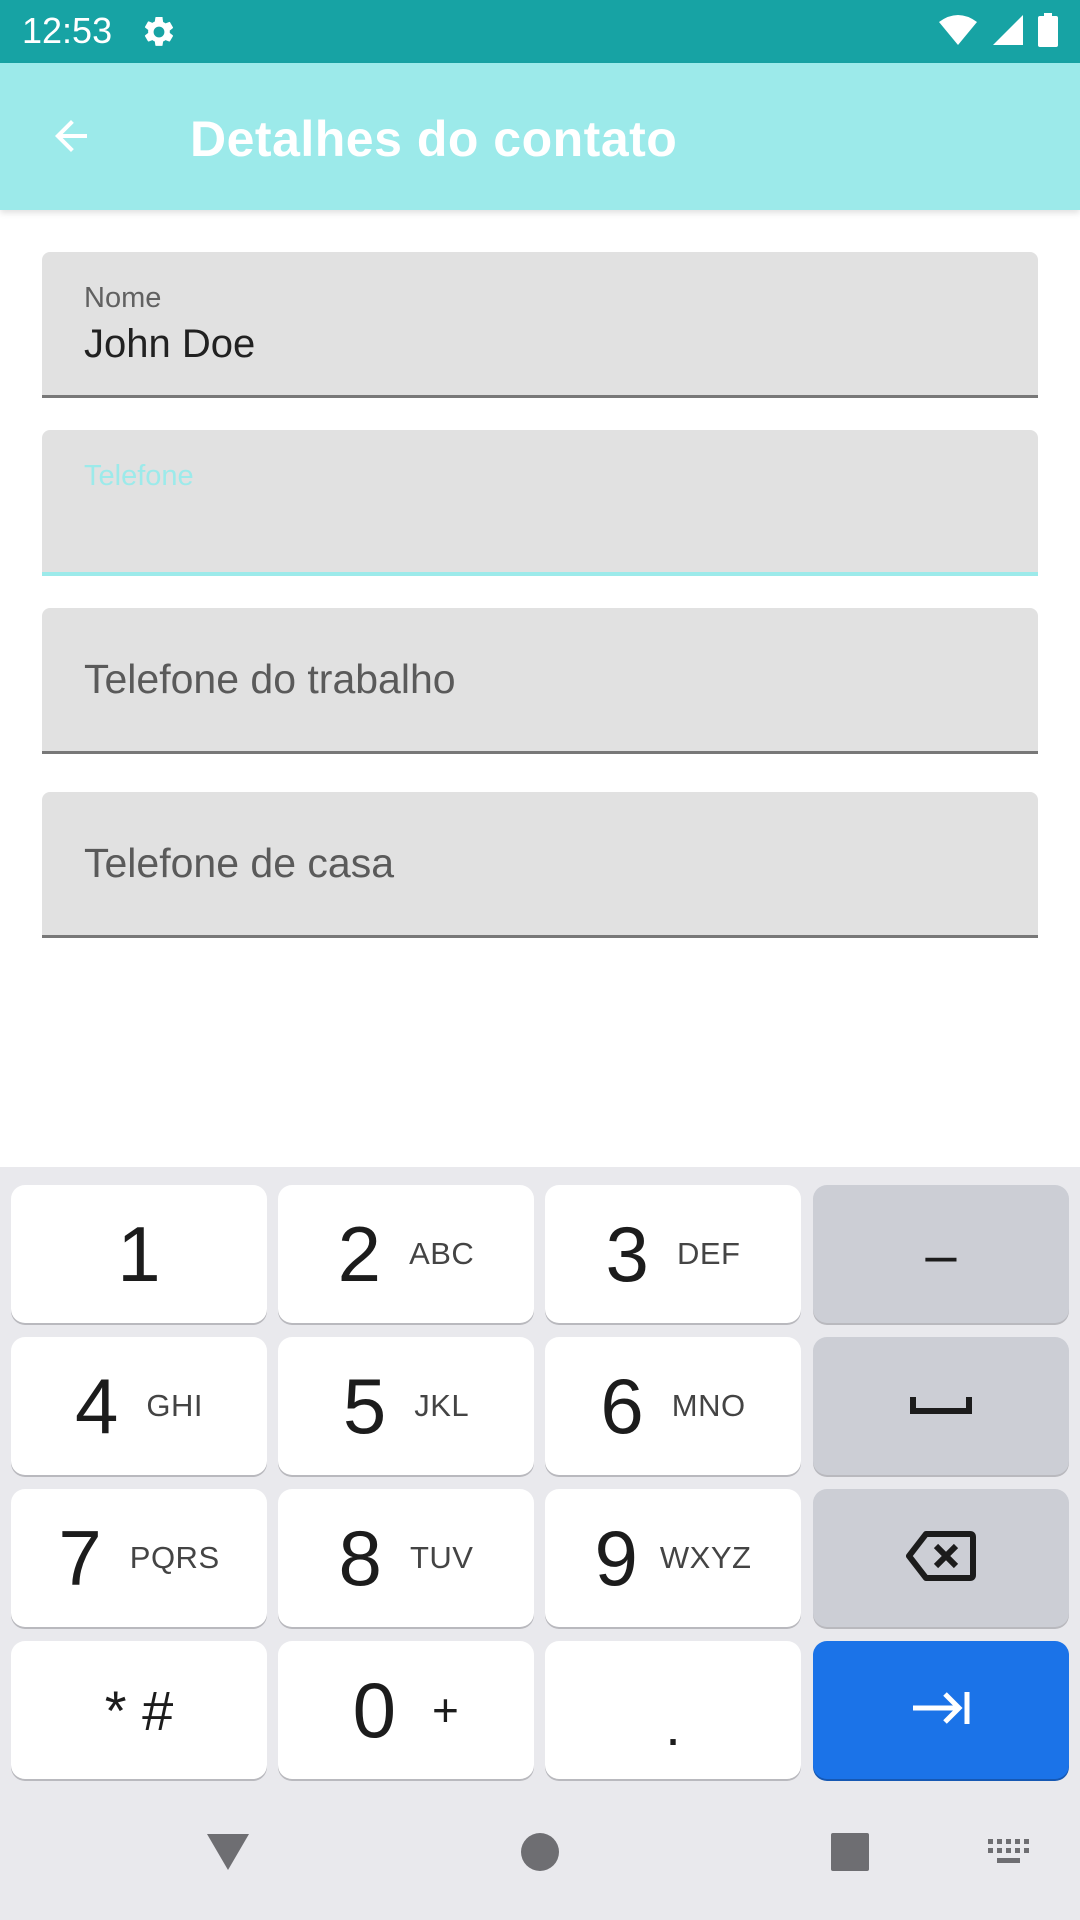  I want to click on key-3-label: 3, so click(627, 1254).